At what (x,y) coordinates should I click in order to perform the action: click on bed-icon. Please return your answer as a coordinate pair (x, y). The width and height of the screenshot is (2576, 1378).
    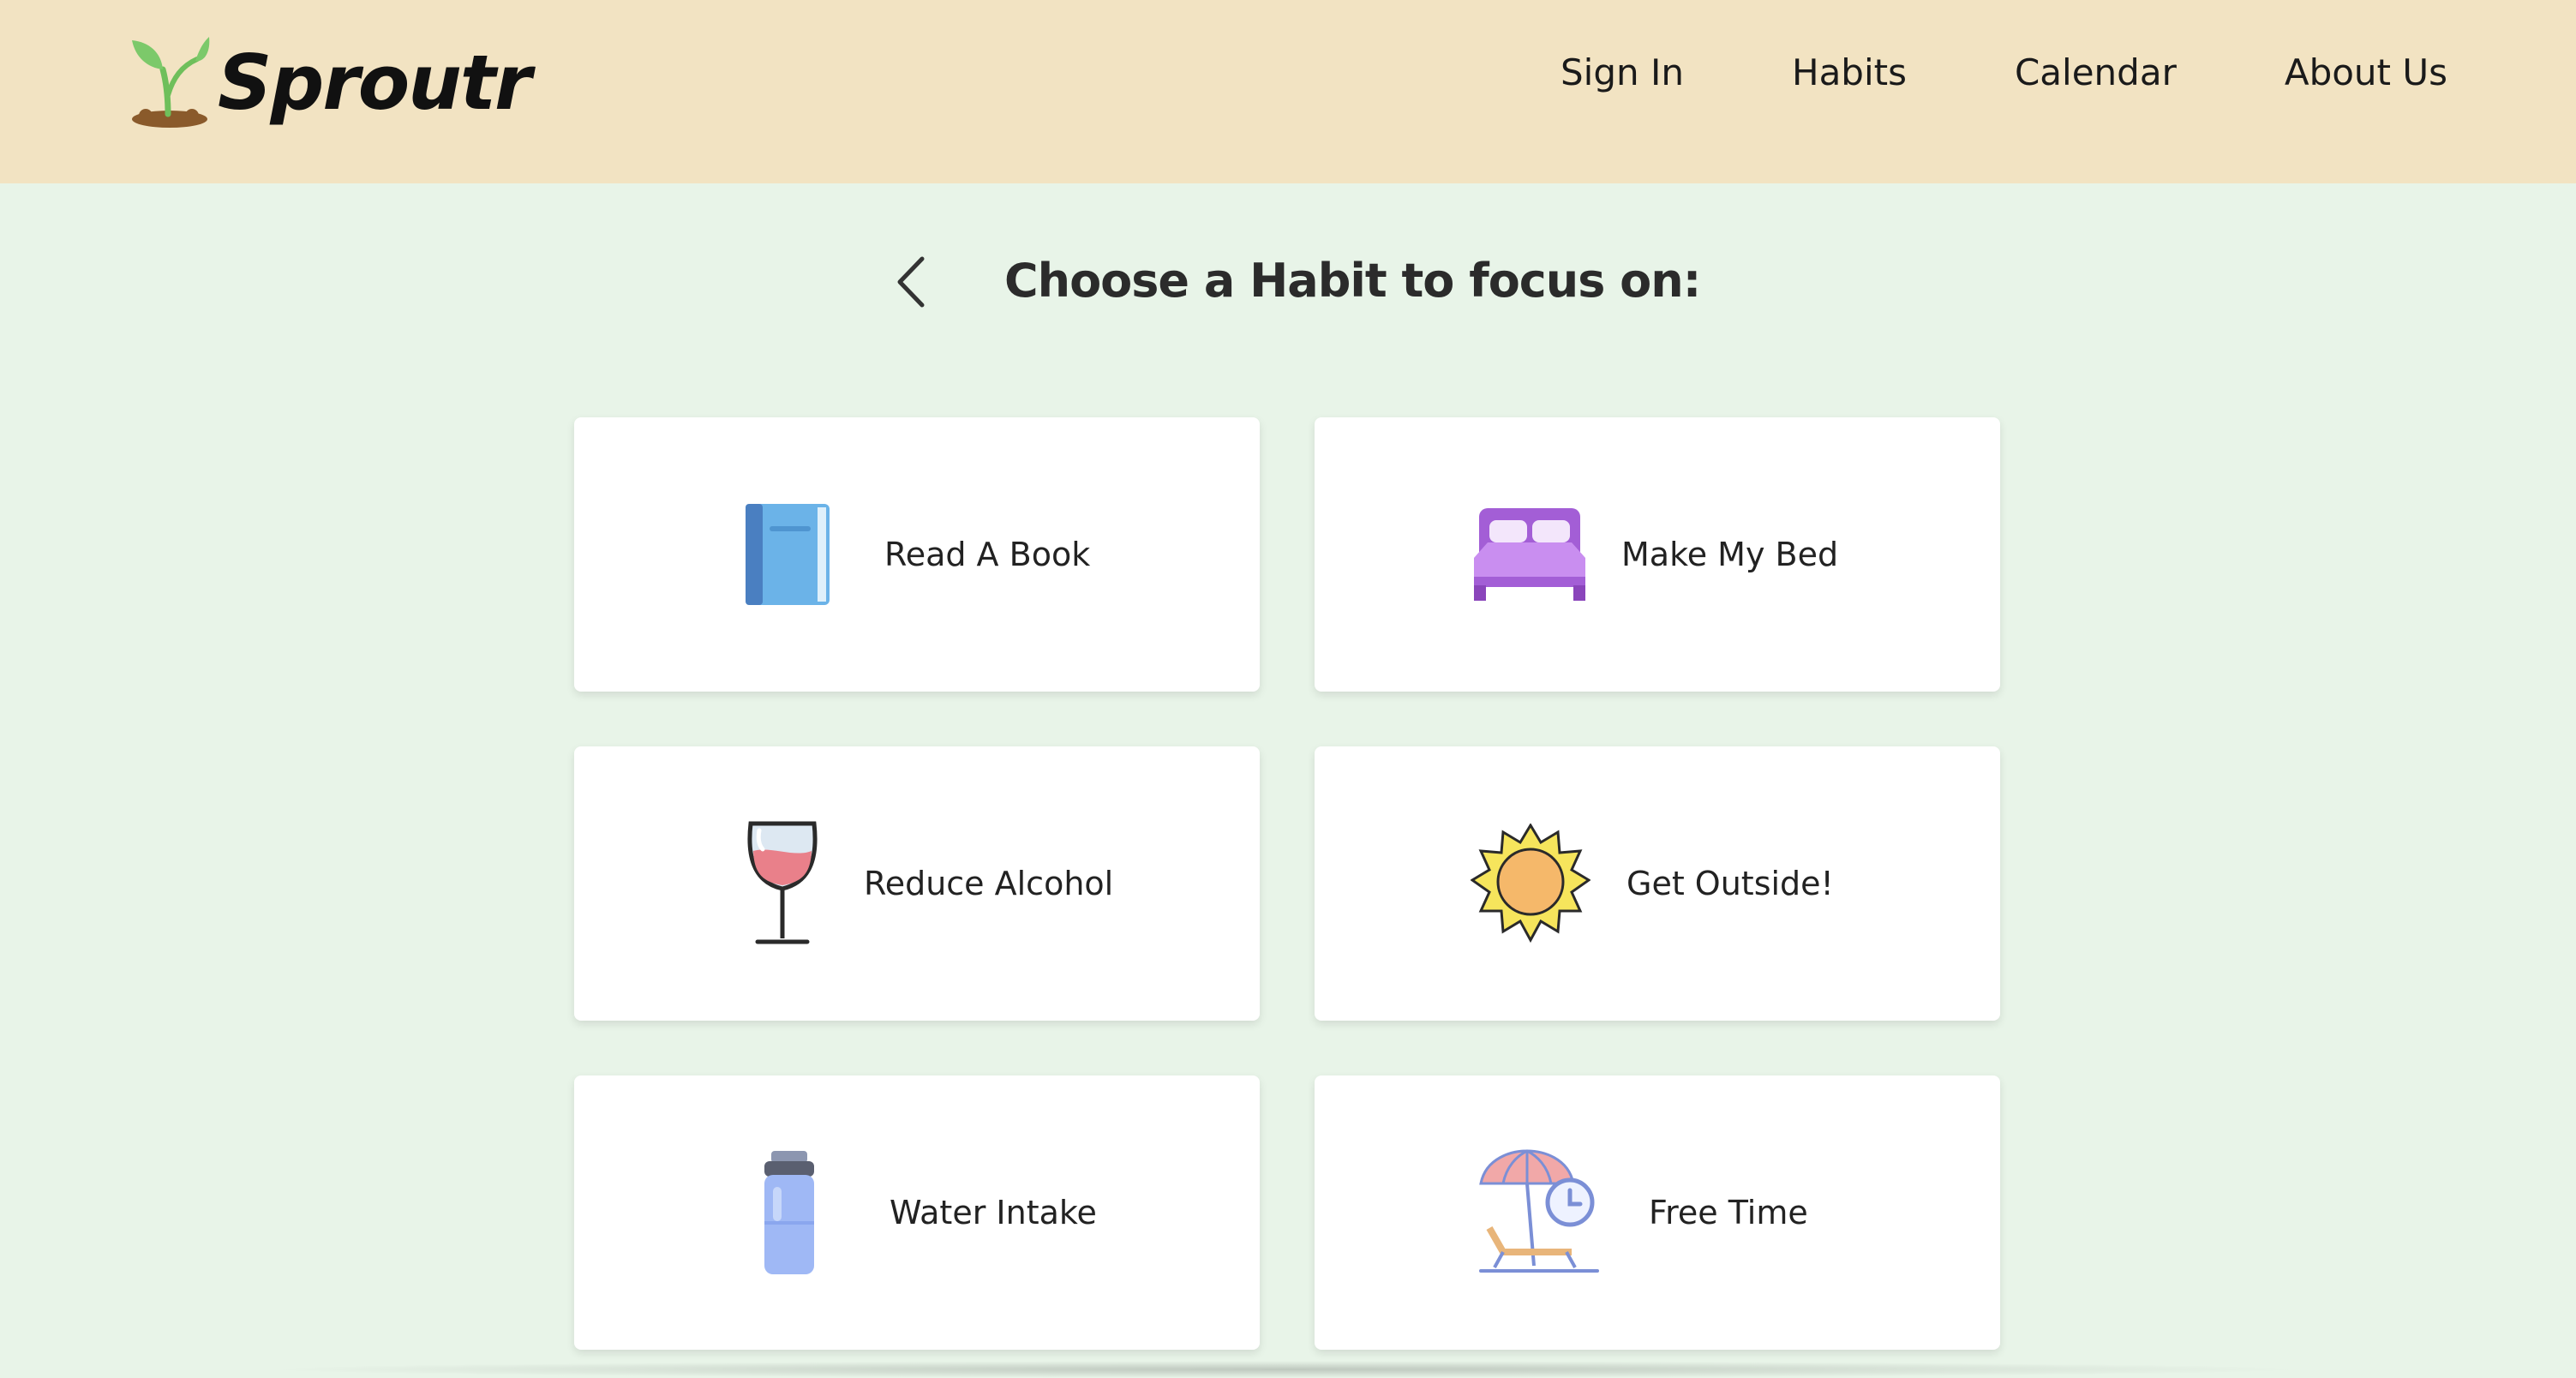
    Looking at the image, I should click on (1529, 554).